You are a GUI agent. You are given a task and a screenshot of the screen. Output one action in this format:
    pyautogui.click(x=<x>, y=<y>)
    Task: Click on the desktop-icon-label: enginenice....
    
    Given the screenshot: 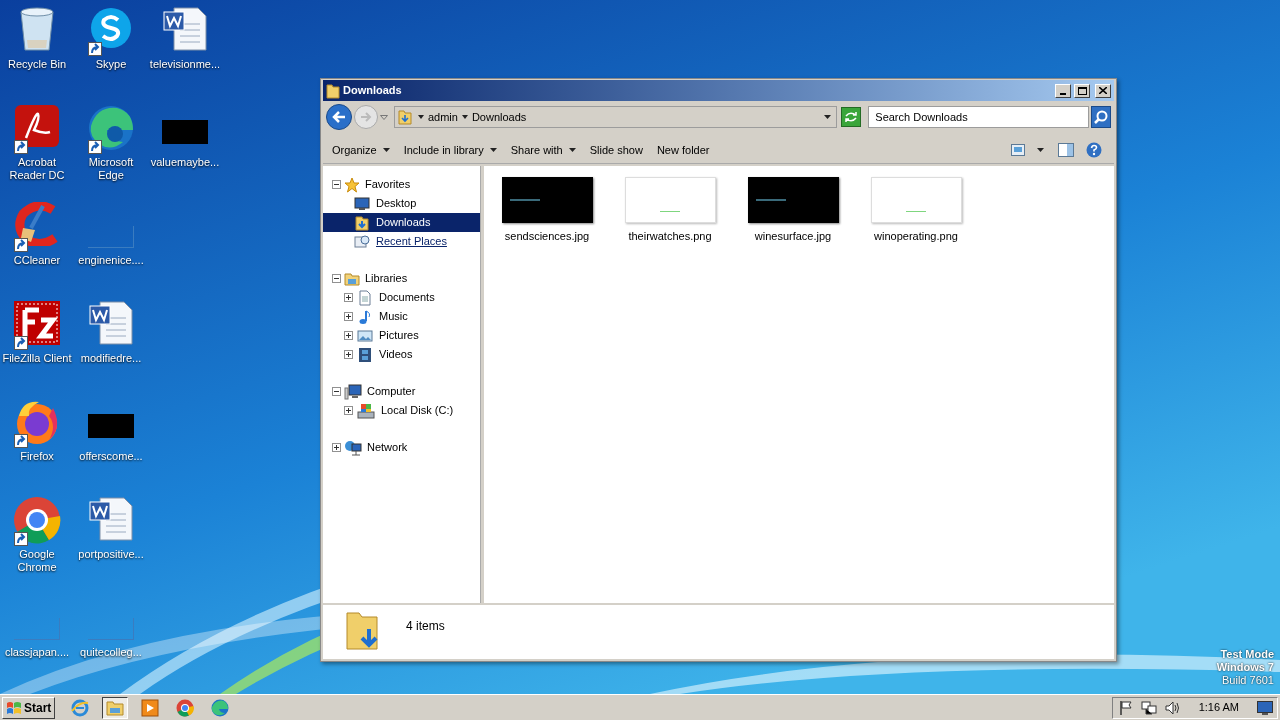 What is the action you would take?
    pyautogui.click(x=111, y=260)
    